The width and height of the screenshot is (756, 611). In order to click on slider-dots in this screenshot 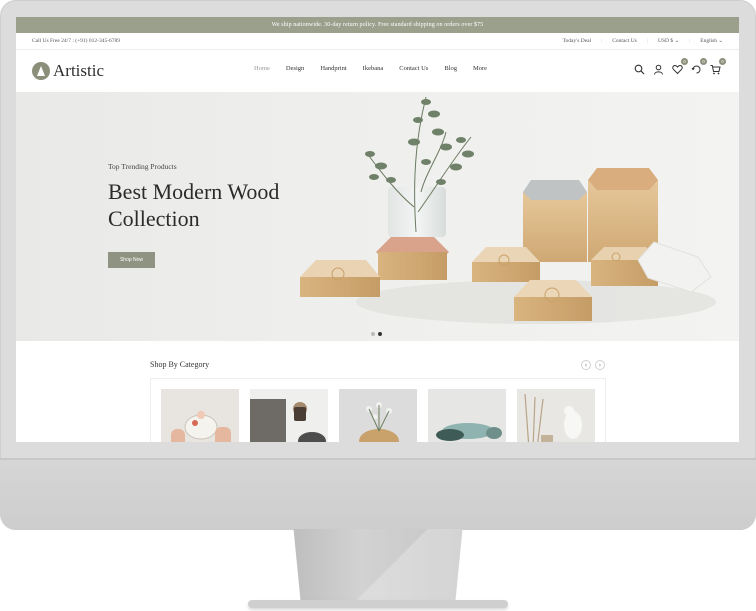, I will do `click(376, 334)`.